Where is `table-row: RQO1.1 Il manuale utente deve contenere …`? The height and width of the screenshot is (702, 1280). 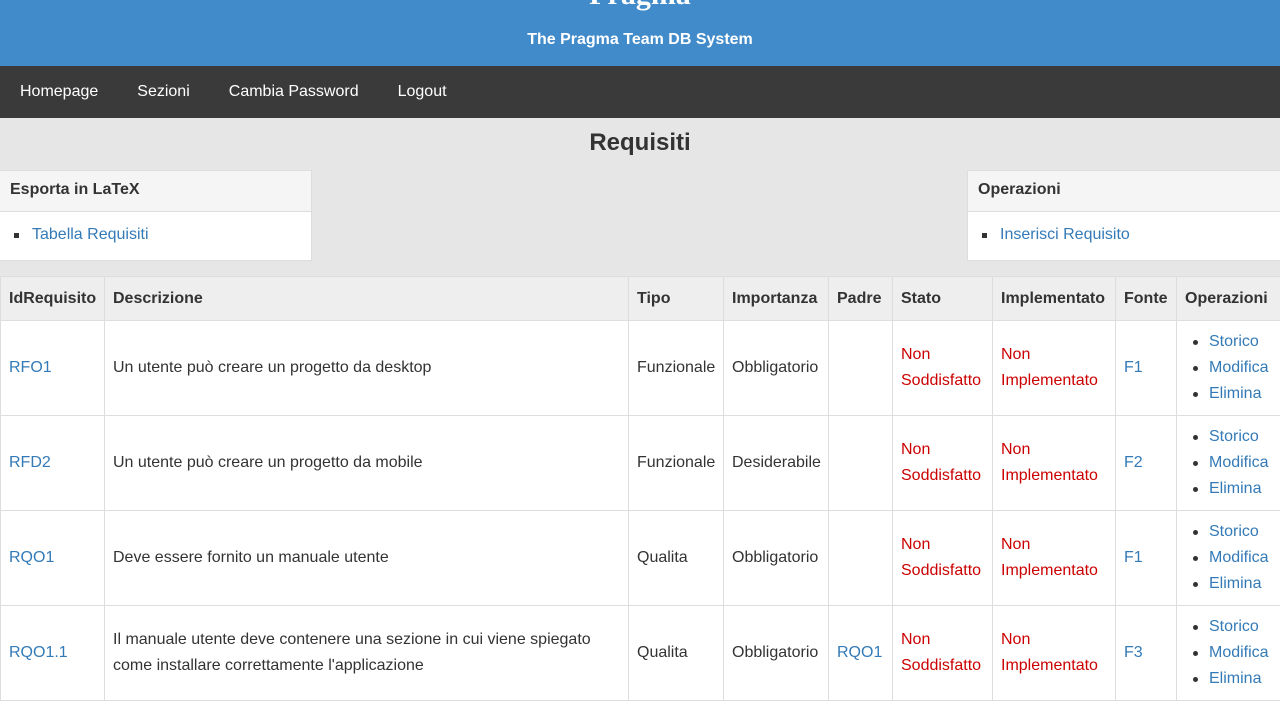 table-row: RQO1.1 Il manuale utente deve contenere … is located at coordinates (640, 653).